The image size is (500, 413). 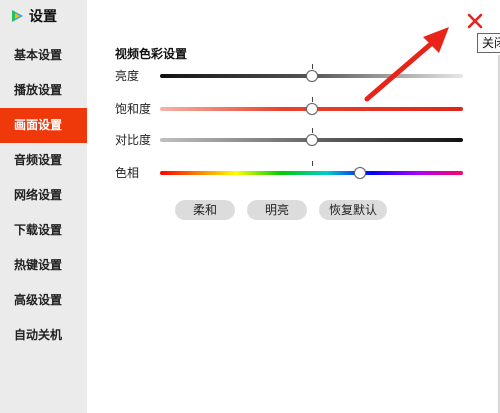 I want to click on saturation-label: 饱和度, so click(x=133, y=109).